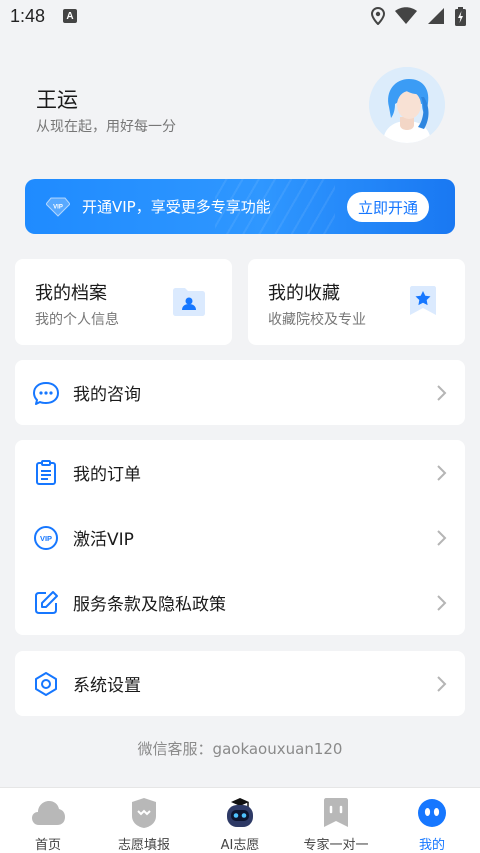  Describe the element at coordinates (356, 302) in the screenshot. I see `my-favorites-card: 我的收藏 收藏院校及专业` at that location.